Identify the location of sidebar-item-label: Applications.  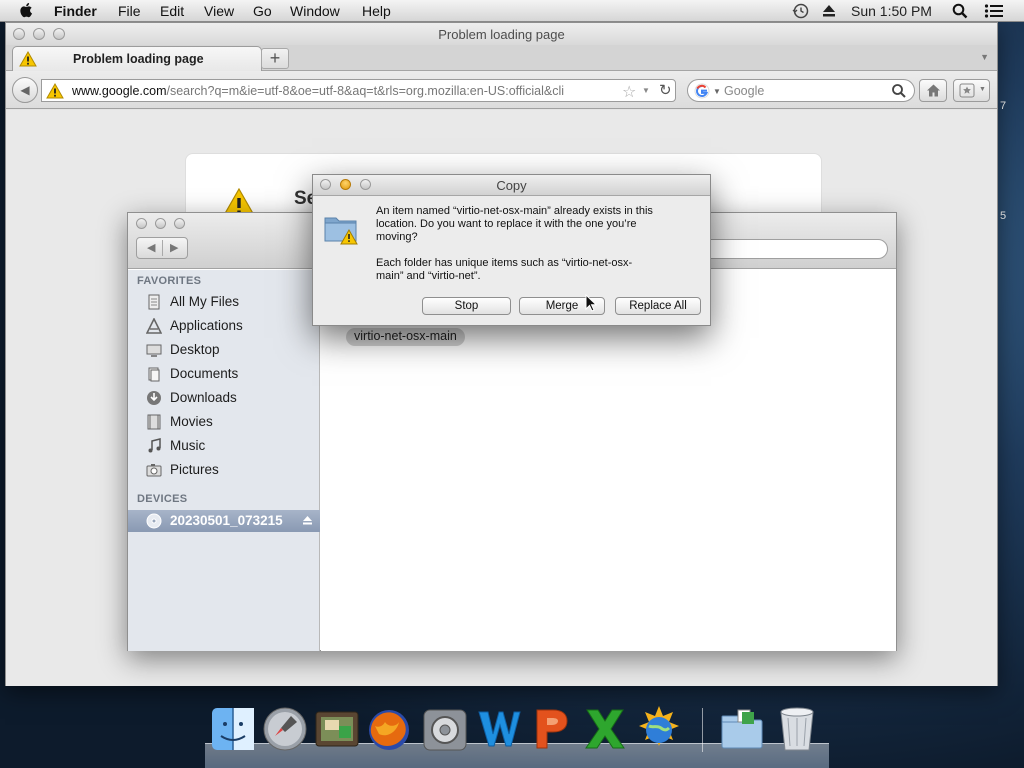
(206, 325).